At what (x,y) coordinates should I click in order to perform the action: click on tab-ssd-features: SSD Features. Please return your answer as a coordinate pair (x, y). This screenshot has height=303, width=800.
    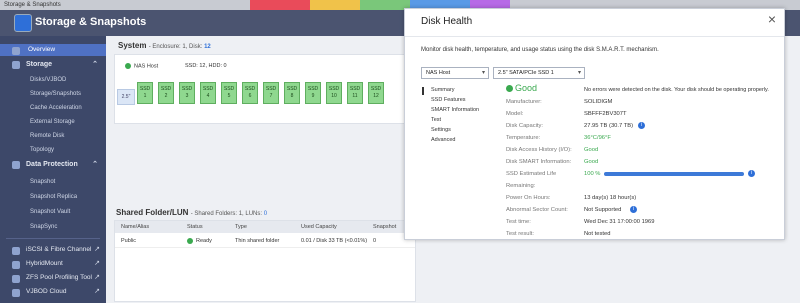
    Looking at the image, I should click on (448, 100).